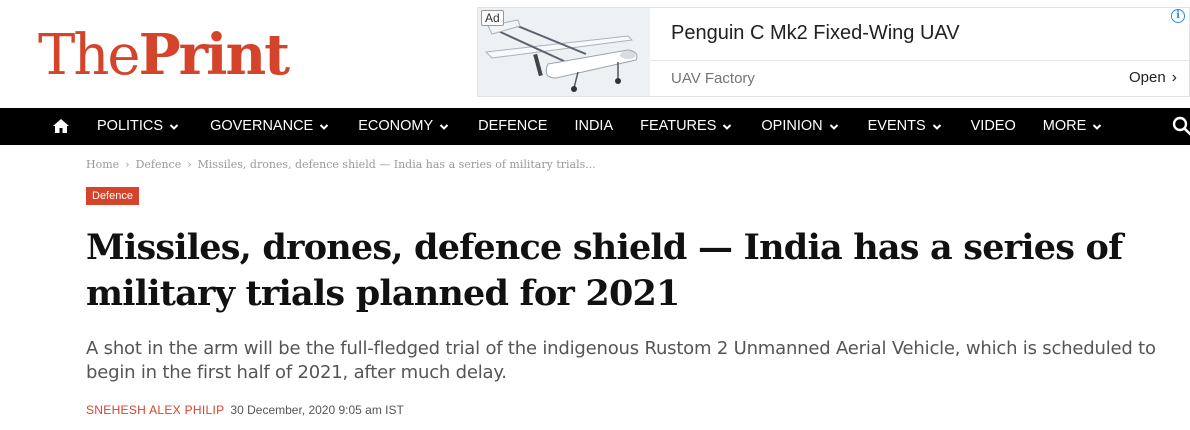 This screenshot has height=430, width=1190. What do you see at coordinates (678, 126) in the screenshot?
I see `nav-item-label: FEATURES` at bounding box center [678, 126].